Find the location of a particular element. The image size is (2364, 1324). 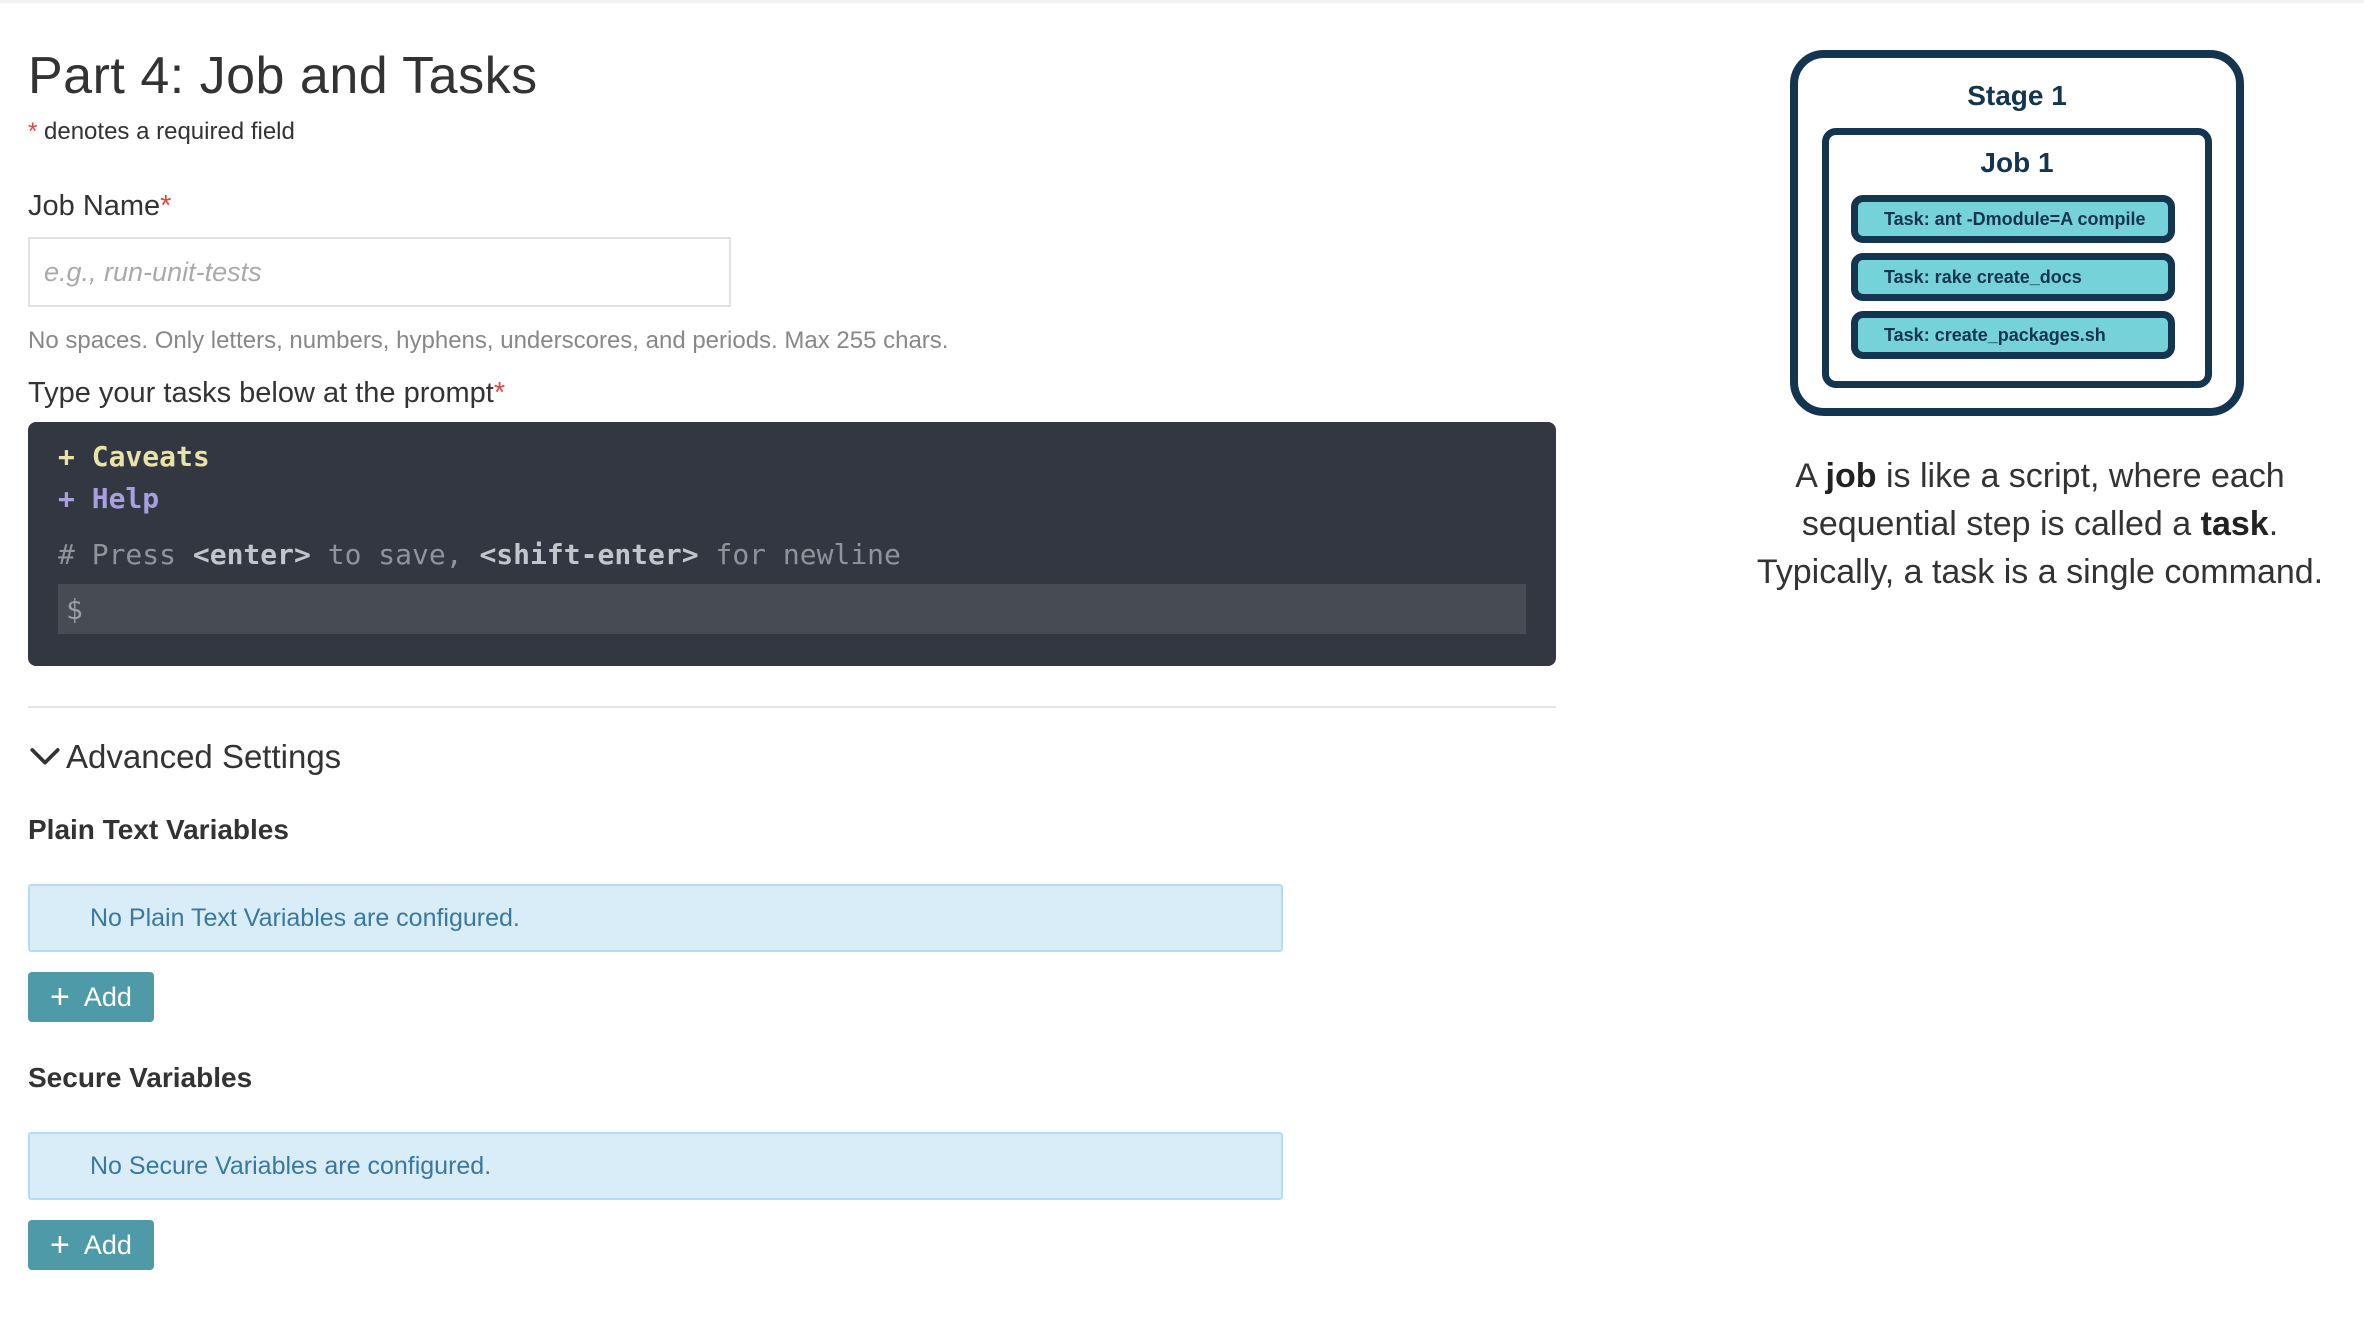

task-prompt-input is located at coordinates (805, 609).